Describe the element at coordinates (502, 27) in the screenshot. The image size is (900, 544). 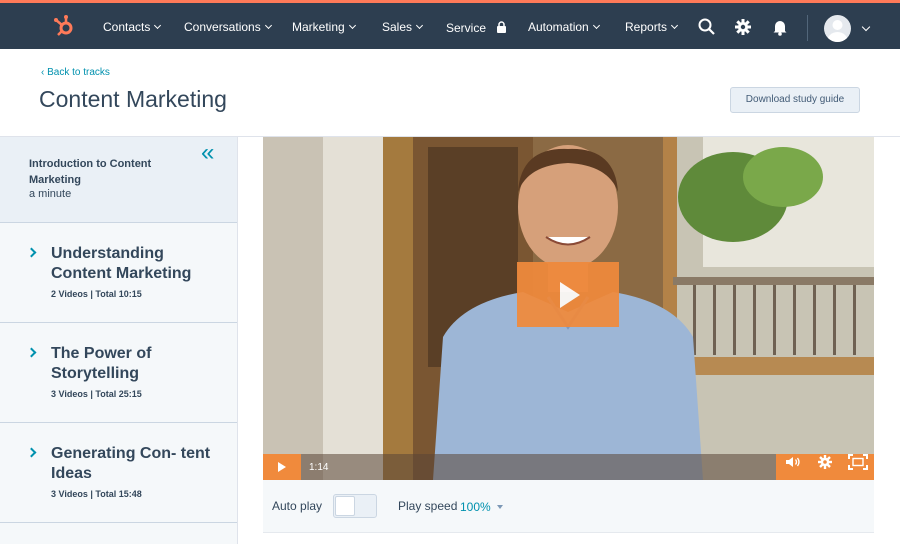
I see `lock-icon` at that location.